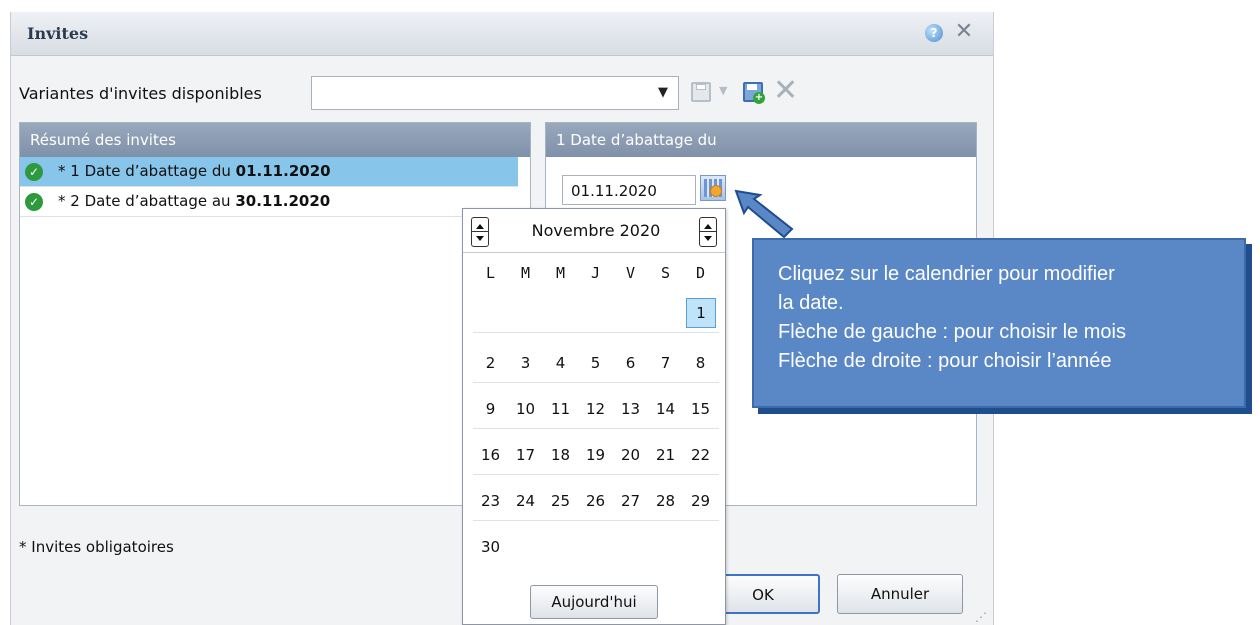  What do you see at coordinates (630, 455) in the screenshot?
I see `calendar-day: 20` at bounding box center [630, 455].